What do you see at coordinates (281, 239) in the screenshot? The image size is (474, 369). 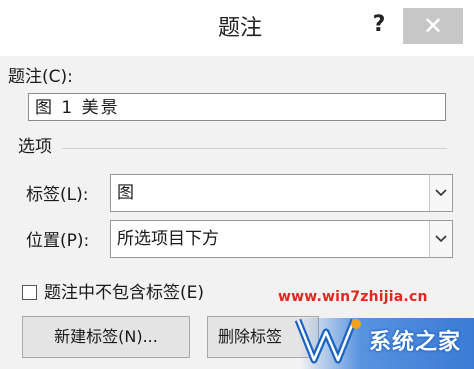 I see `position-select: 所选项目下方` at bounding box center [281, 239].